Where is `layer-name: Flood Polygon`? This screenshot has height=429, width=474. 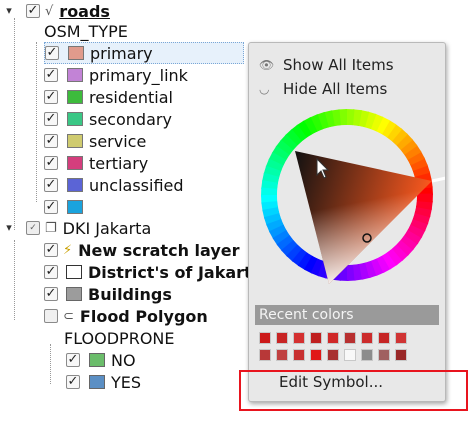
layer-name: Flood Polygon is located at coordinates (143, 316).